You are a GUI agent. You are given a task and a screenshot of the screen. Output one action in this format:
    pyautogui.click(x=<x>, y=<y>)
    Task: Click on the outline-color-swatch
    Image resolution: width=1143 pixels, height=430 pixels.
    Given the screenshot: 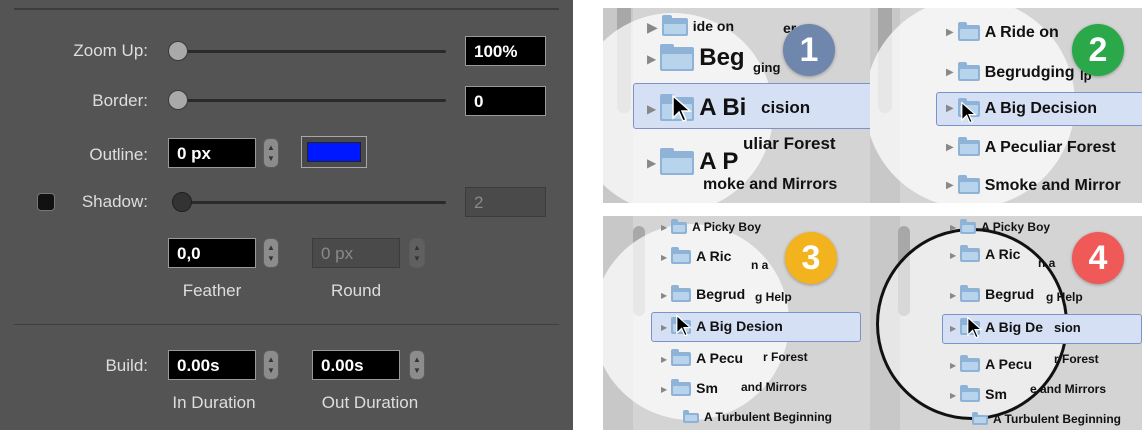 What is the action you would take?
    pyautogui.click(x=334, y=152)
    